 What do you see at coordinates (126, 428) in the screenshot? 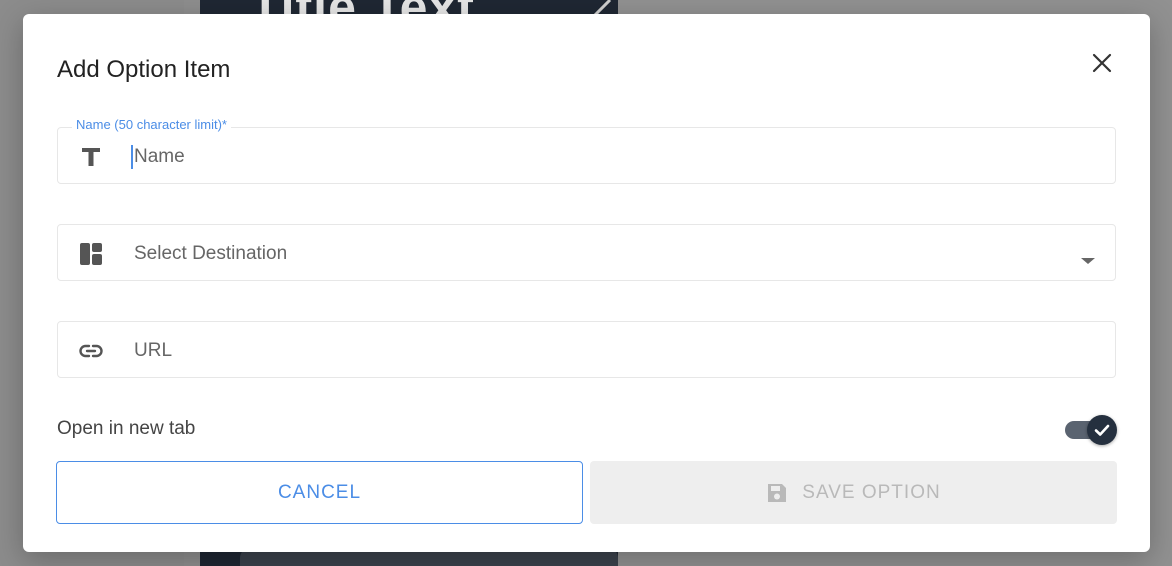
I see `open-new-tab-label: Open in new tab` at bounding box center [126, 428].